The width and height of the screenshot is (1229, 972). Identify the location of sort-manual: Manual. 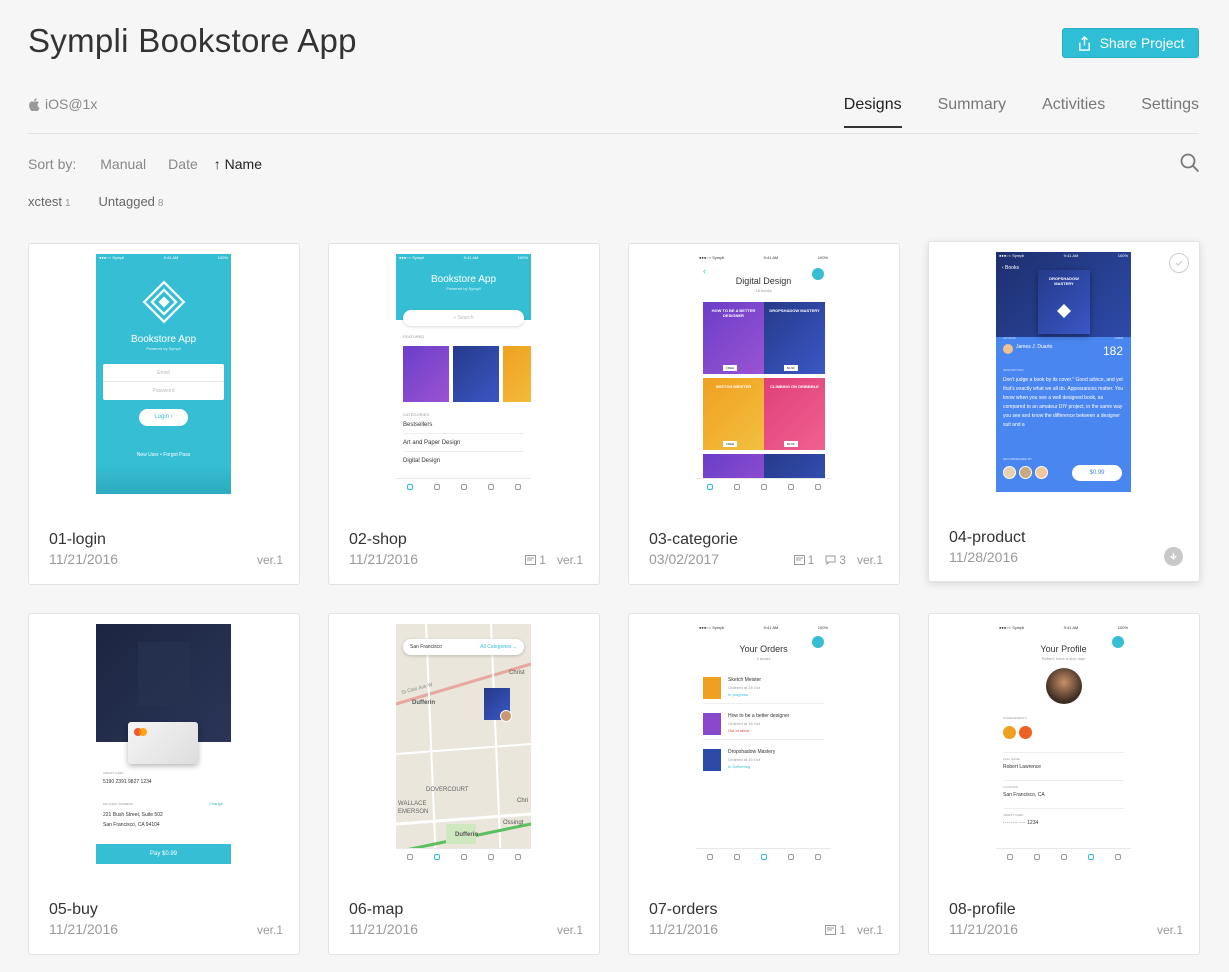
(123, 164).